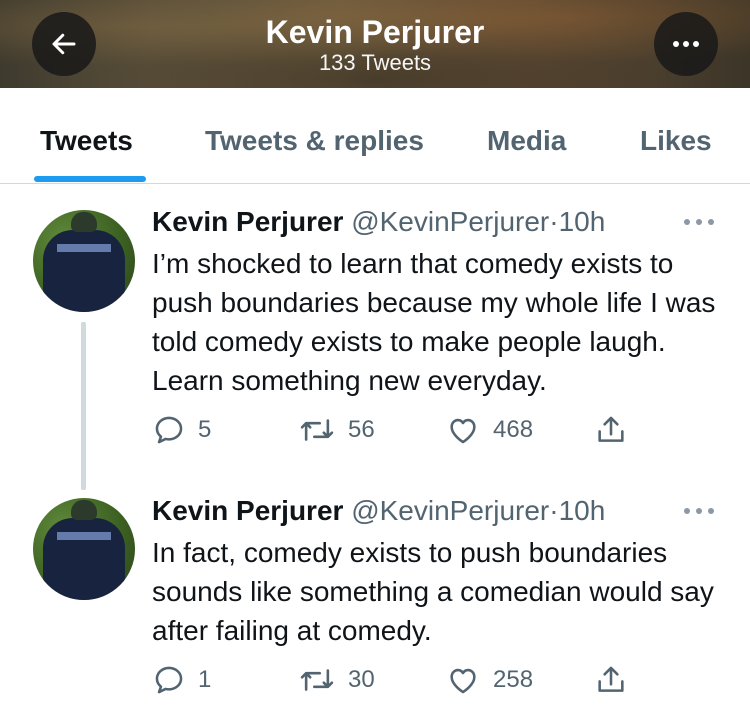  I want to click on reply-button: 5, so click(181, 430).